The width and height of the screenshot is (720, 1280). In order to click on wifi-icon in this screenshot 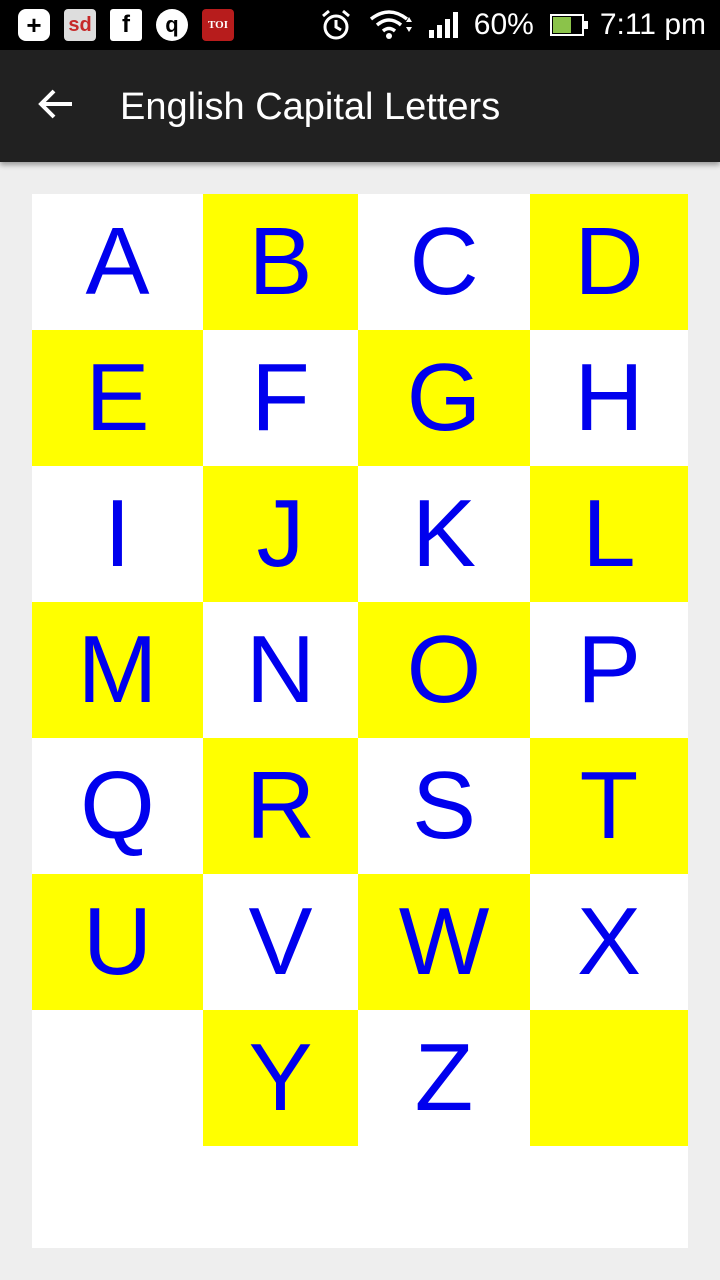, I will do `click(390, 24)`.